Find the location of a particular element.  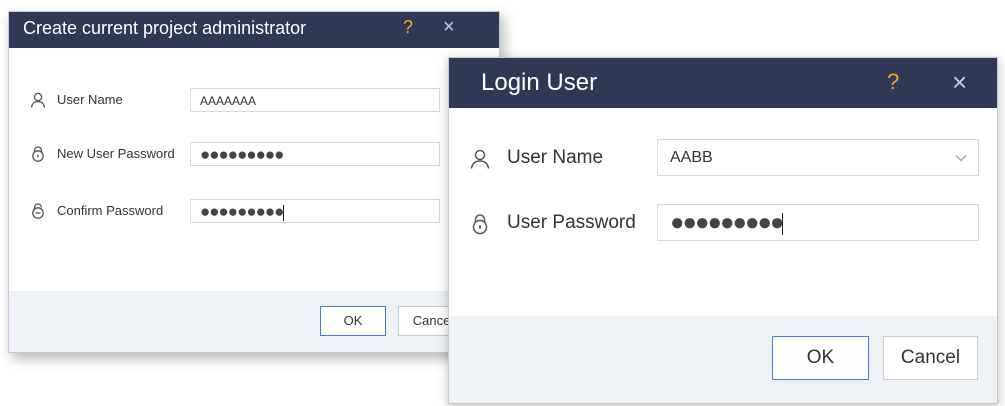

admin-new-password-row: New User Password ●●●●●●●●● is located at coordinates (264, 155).